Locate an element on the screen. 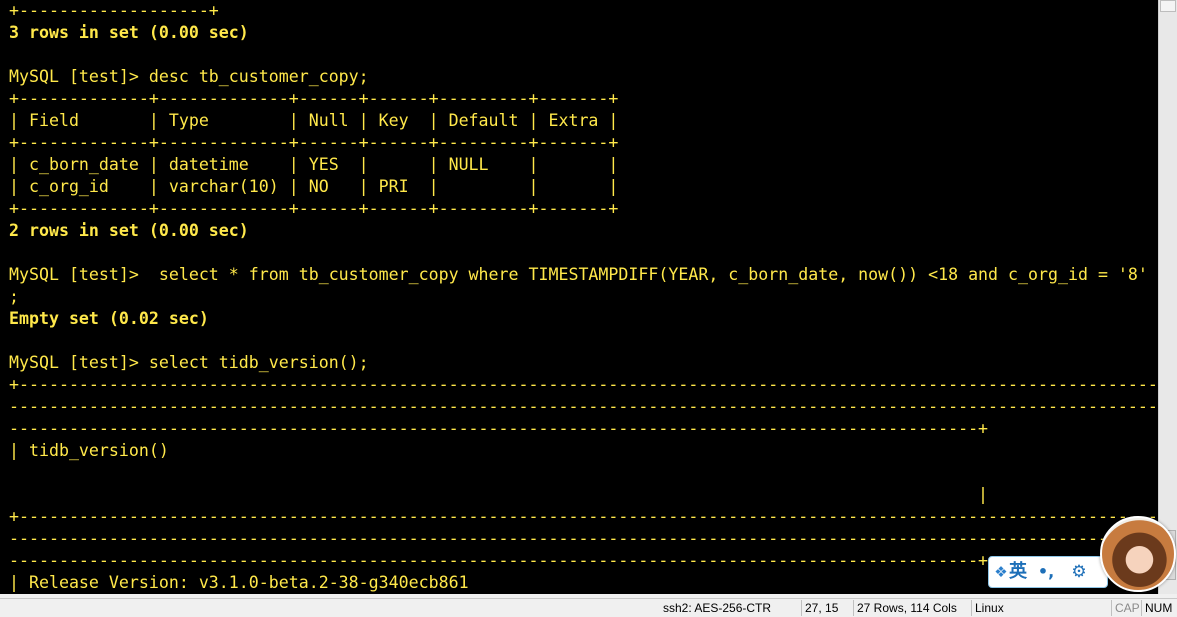  scroll-up-arrow is located at coordinates (1168, 6).